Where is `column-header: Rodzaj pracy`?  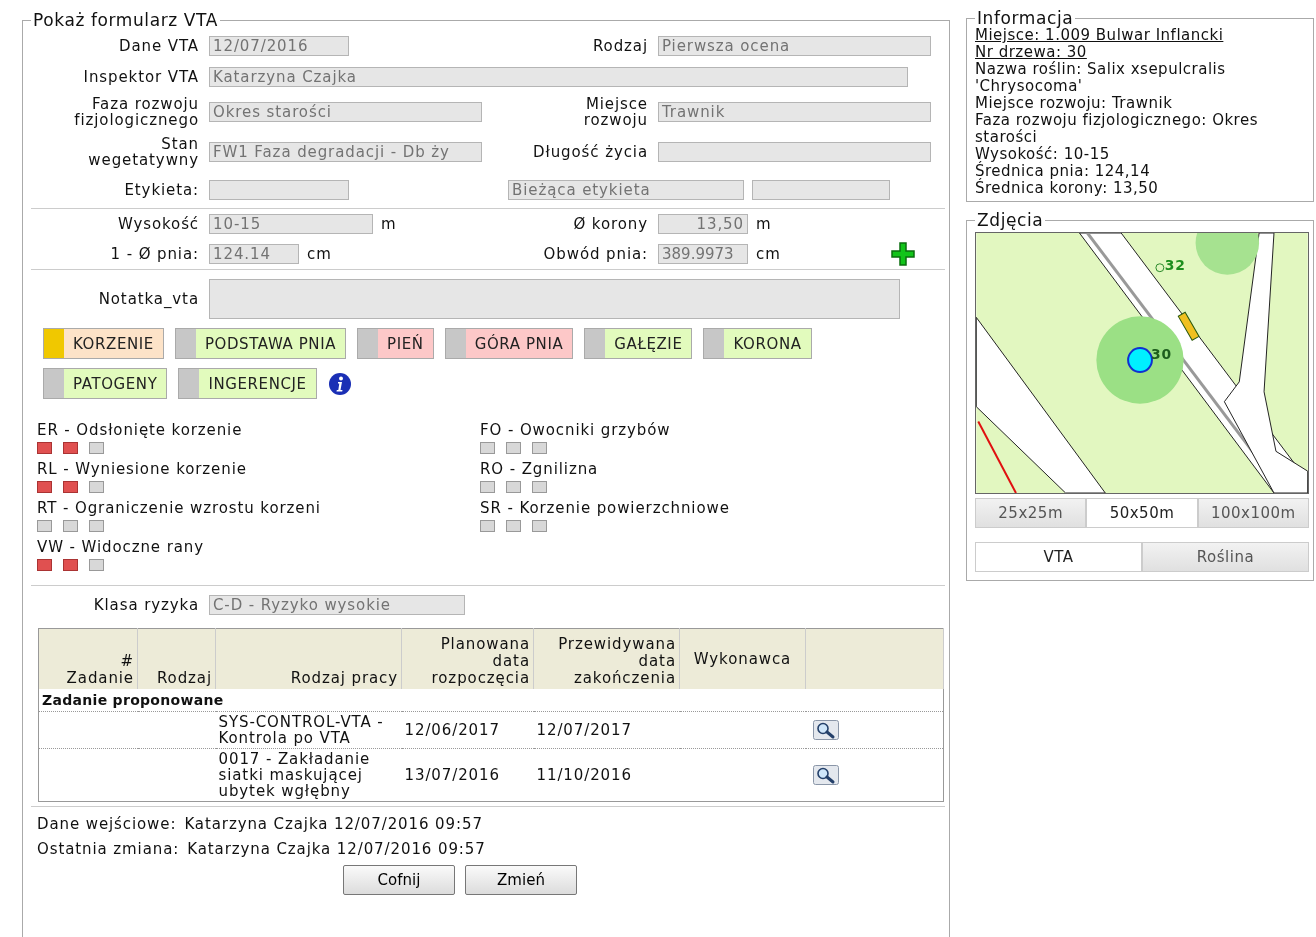
column-header: Rodzaj pracy is located at coordinates (308, 658).